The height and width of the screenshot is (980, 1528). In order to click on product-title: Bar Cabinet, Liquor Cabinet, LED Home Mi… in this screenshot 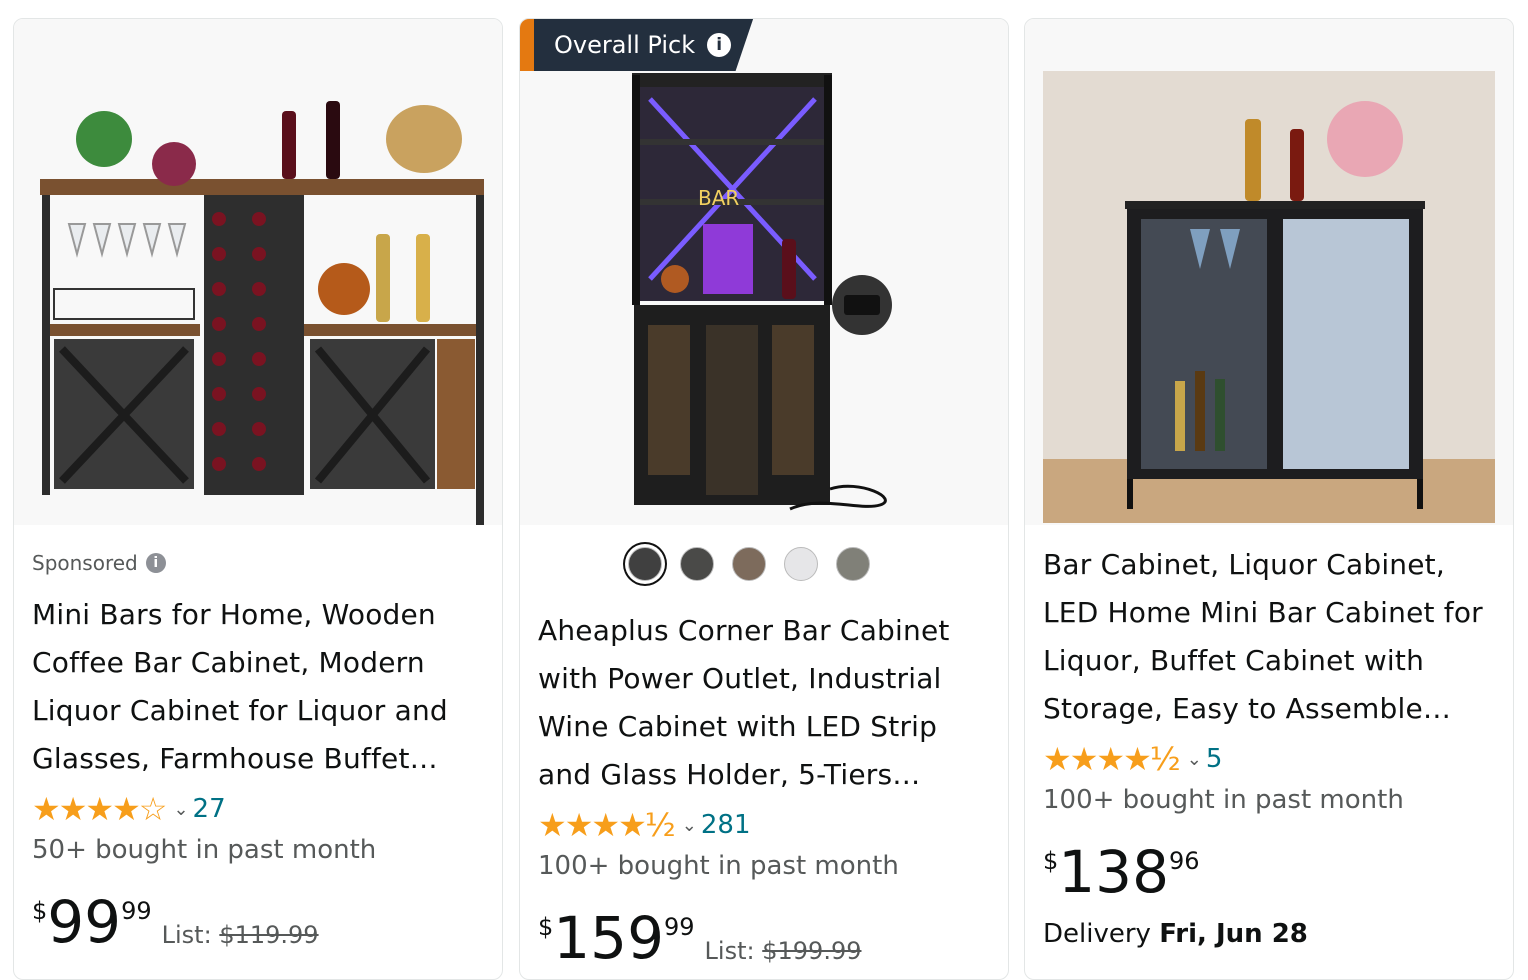, I will do `click(1263, 637)`.